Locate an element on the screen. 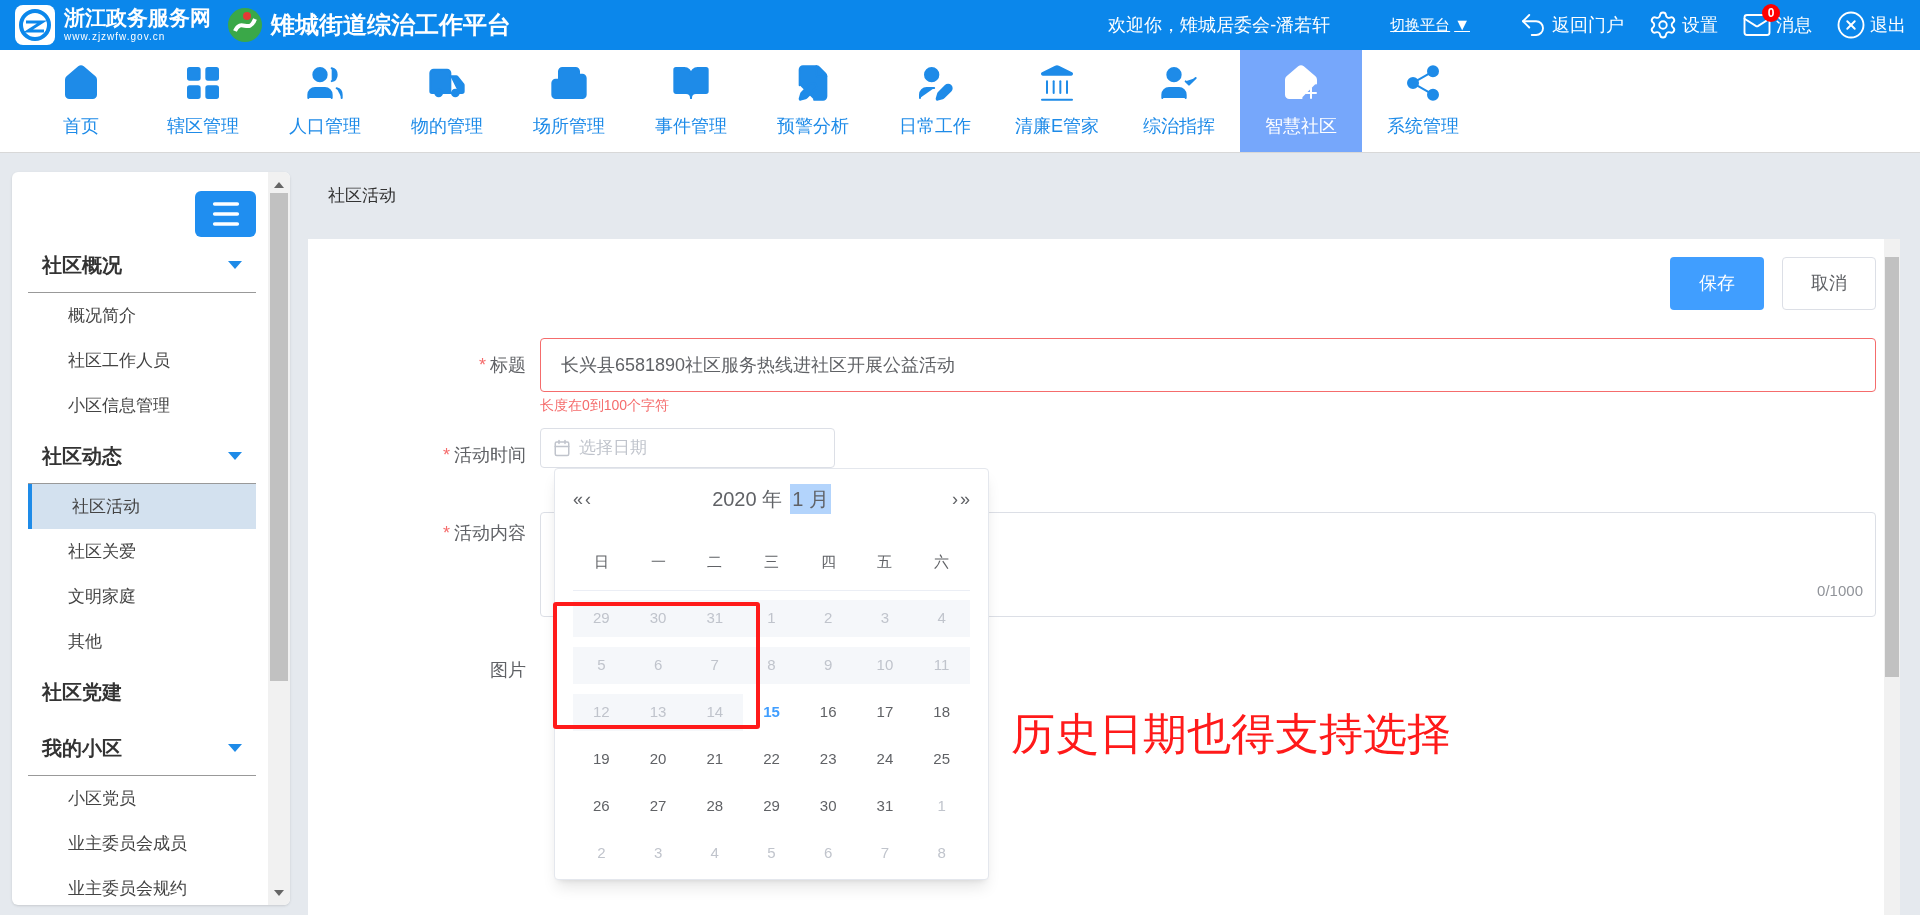 The image size is (1920, 915). nav-tab: 事件管理 is located at coordinates (691, 101).